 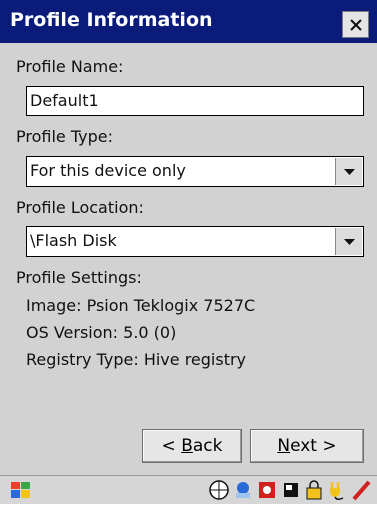 What do you see at coordinates (207, 446) in the screenshot?
I see `back-rest: ack` at bounding box center [207, 446].